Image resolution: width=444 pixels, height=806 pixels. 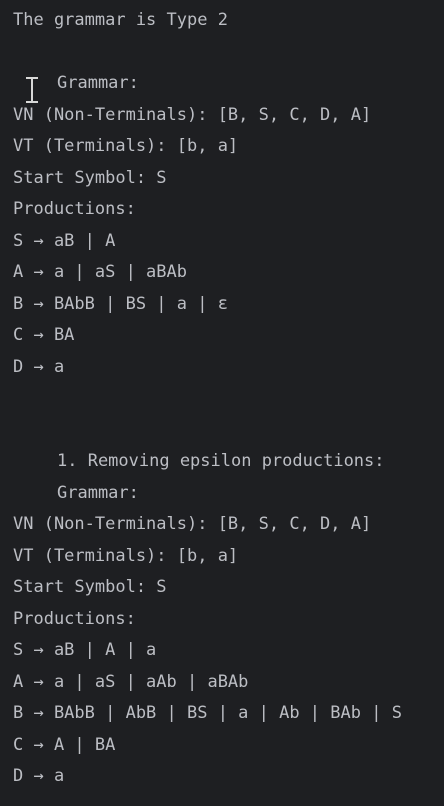 I want to click on production-line: A → a | aS | aAb | aBAb, so click(x=131, y=682).